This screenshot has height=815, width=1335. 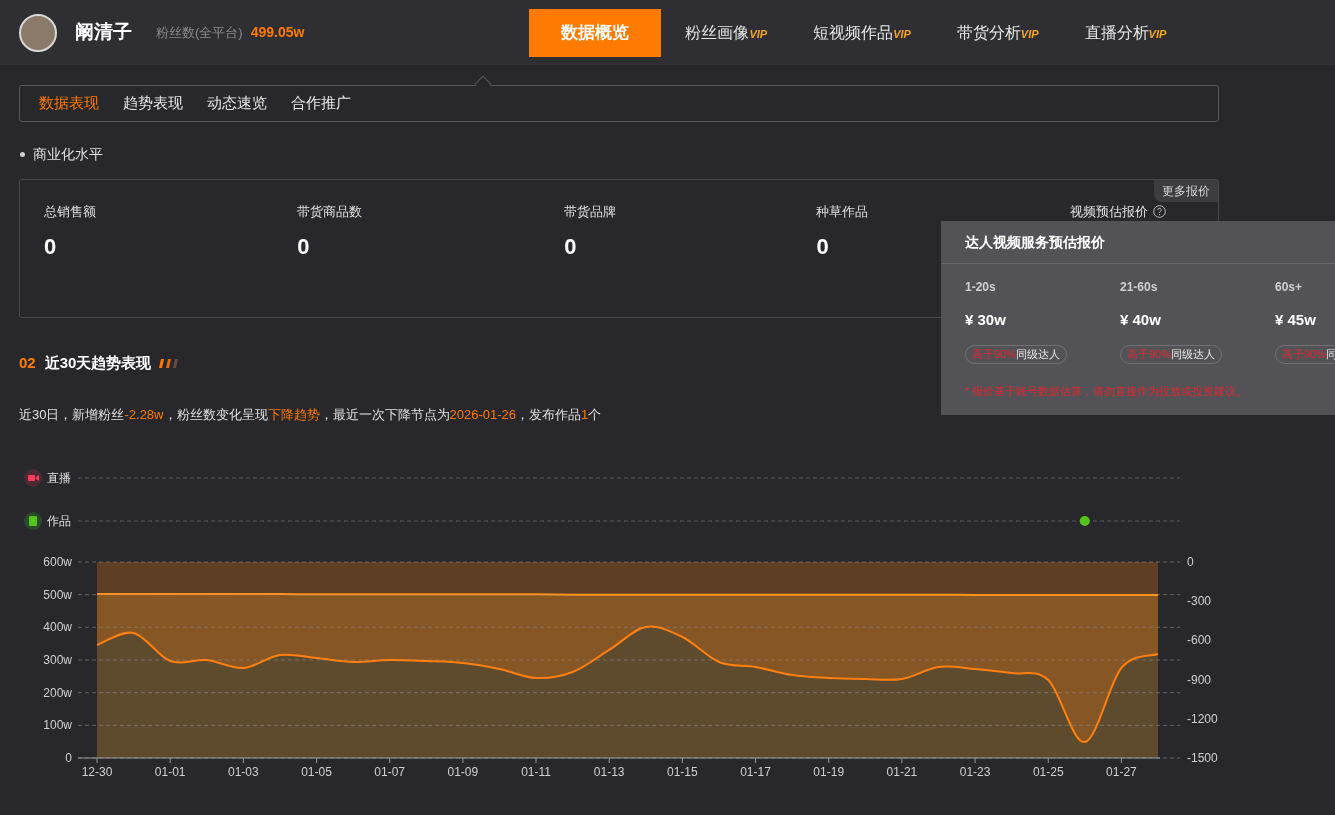 What do you see at coordinates (237, 103) in the screenshot?
I see `sub-tab: 动态速览` at bounding box center [237, 103].